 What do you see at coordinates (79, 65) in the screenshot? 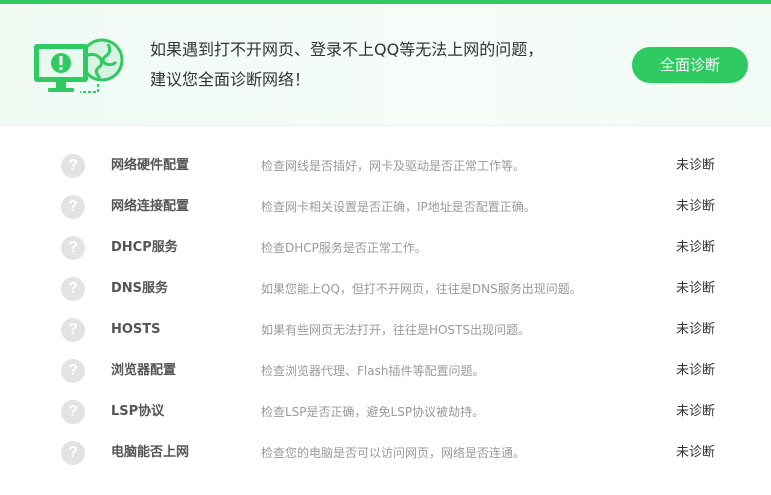
I see `monitor-alert-globe-icon` at bounding box center [79, 65].